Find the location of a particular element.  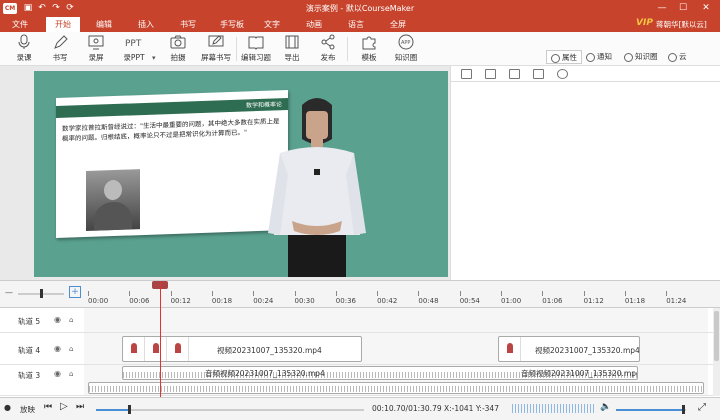

minimize-button: — is located at coordinates (662, 8).